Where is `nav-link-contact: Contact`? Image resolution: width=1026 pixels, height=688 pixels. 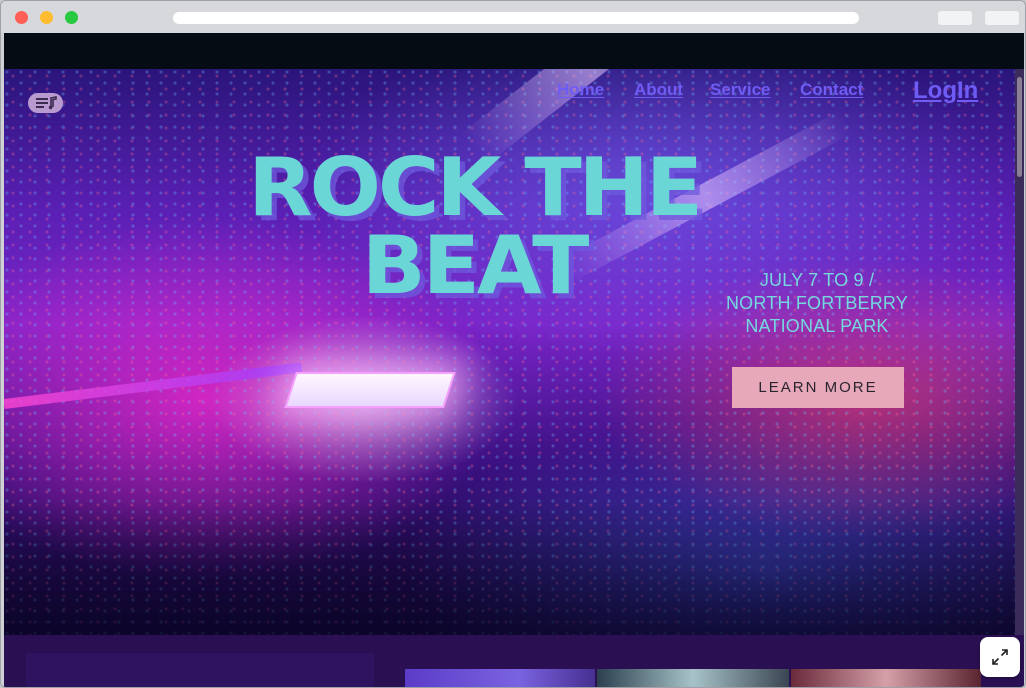 nav-link-contact: Contact is located at coordinates (831, 90).